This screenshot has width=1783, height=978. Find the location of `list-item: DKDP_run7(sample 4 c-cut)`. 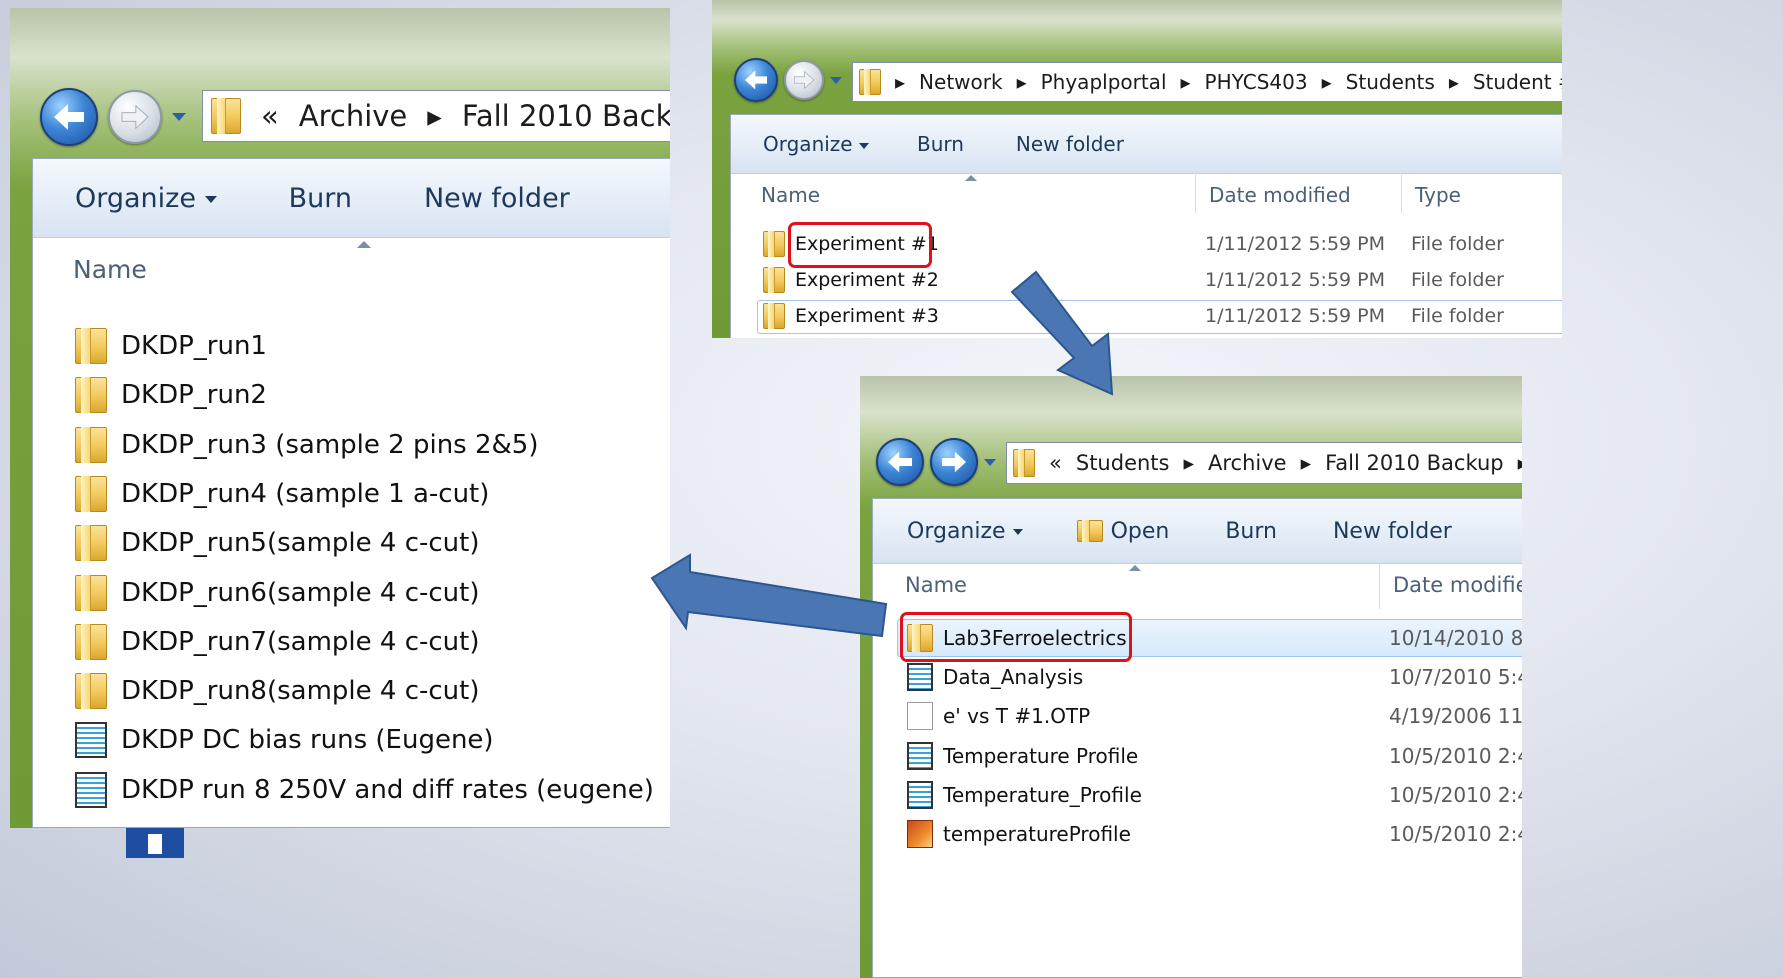

list-item: DKDP_run7(sample 4 c-cut) is located at coordinates (351, 642).